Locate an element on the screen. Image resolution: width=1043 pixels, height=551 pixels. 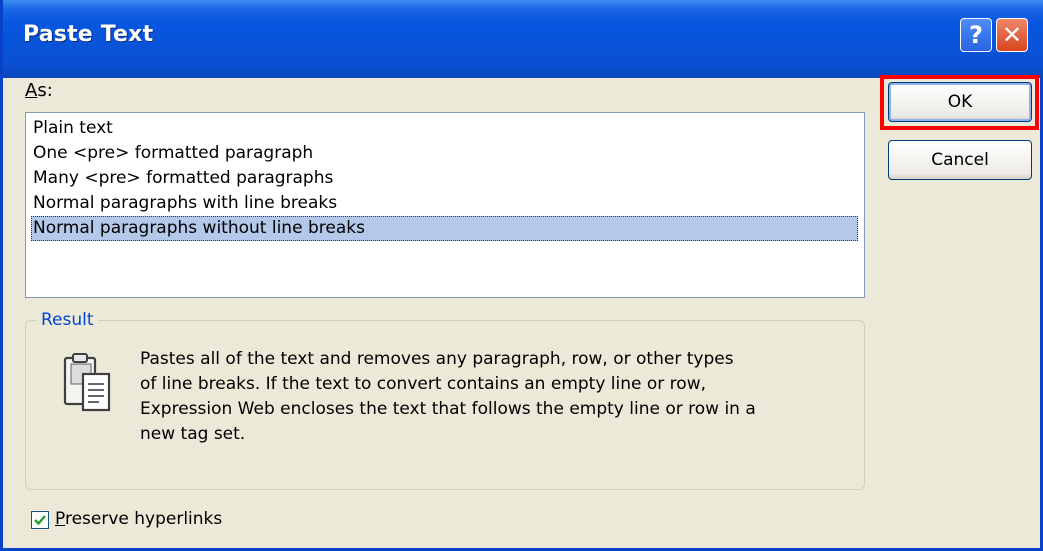
close-icon: ✕ is located at coordinates (1012, 35).